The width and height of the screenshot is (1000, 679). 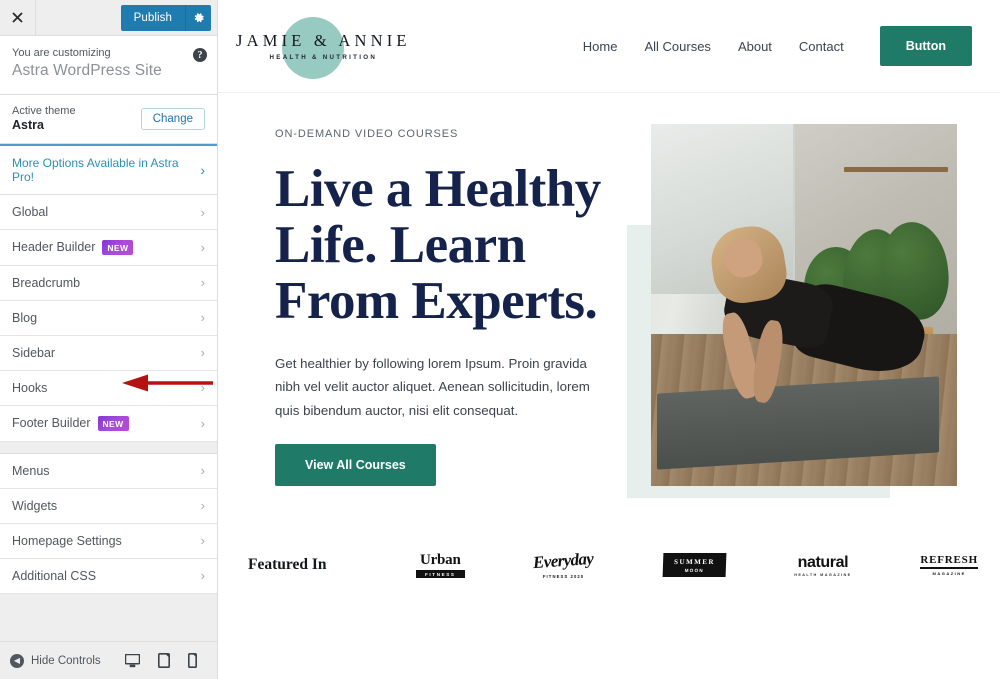 I want to click on refresh-magazine-logo: REFRESH MAGAZINE, so click(x=949, y=565).